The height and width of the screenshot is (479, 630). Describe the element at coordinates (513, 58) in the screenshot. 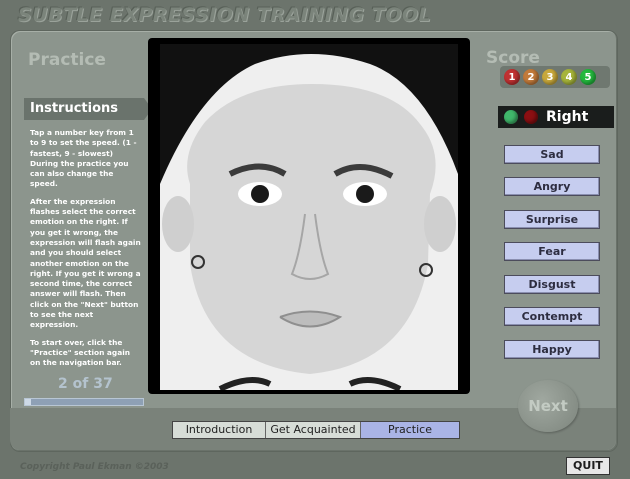

I see `score-title: Score` at that location.